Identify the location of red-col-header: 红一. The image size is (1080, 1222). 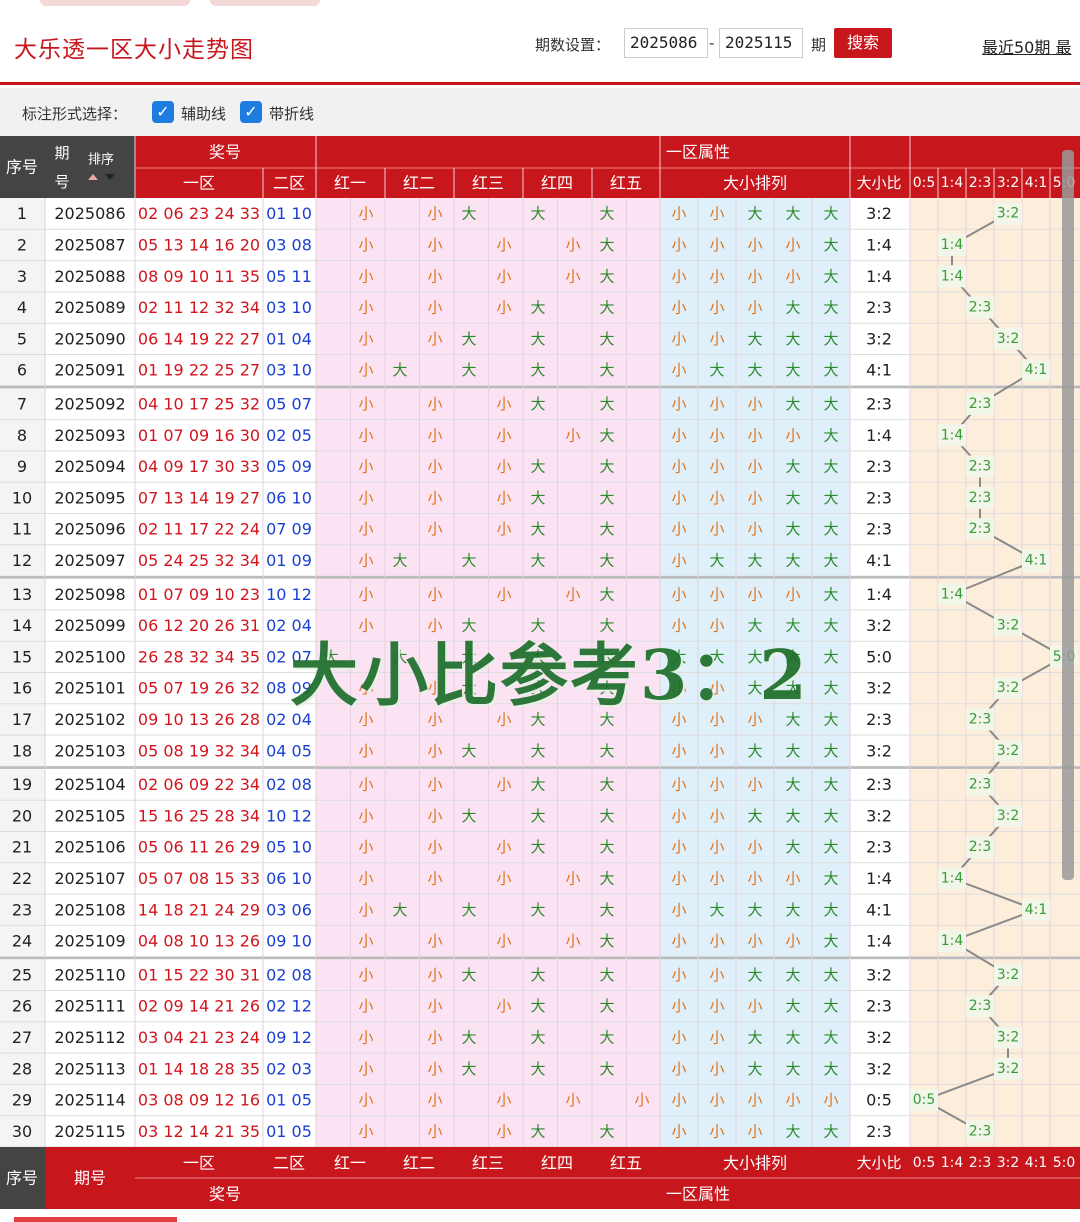
(350, 183).